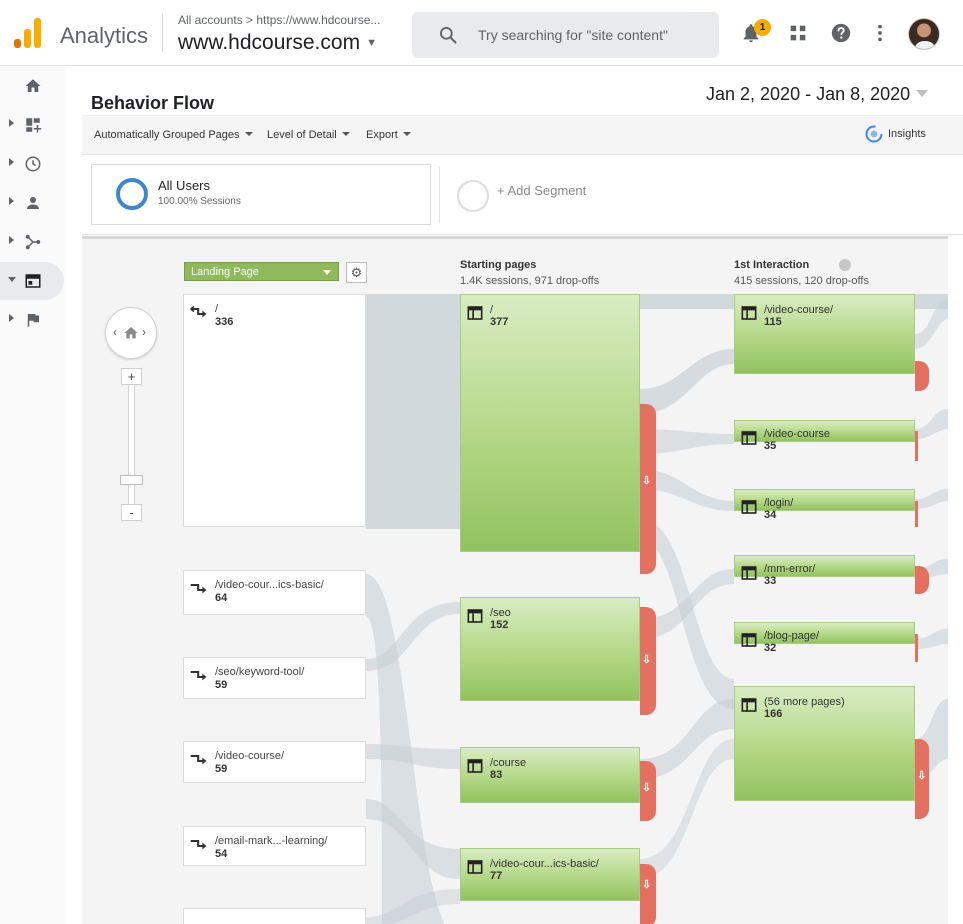 The height and width of the screenshot is (924, 963). Describe the element at coordinates (824, 571) in the screenshot. I see `first-interaction-node: /mm-error/ 33` at that location.